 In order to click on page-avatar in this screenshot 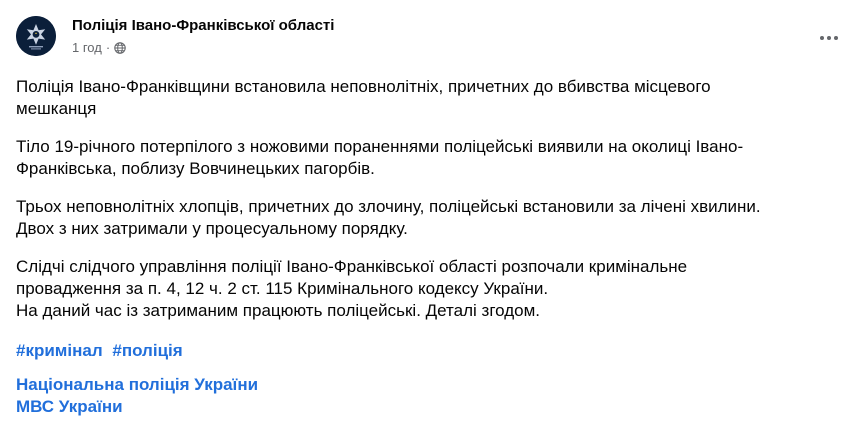, I will do `click(36, 36)`.